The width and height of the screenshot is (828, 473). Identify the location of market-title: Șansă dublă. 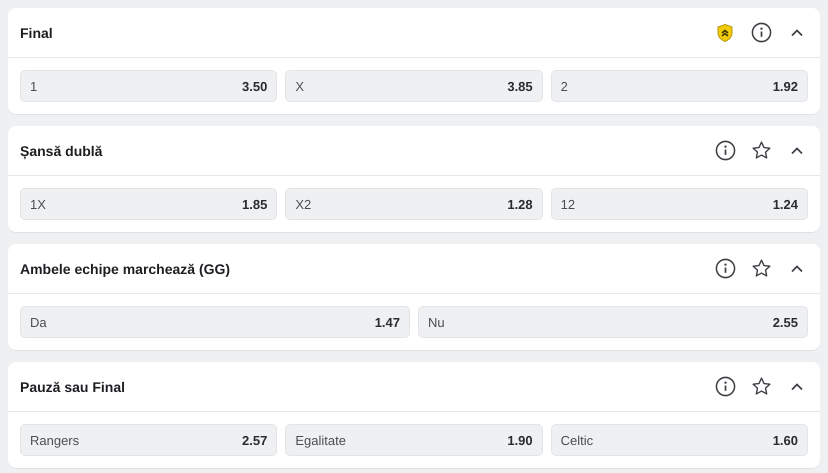
(62, 150).